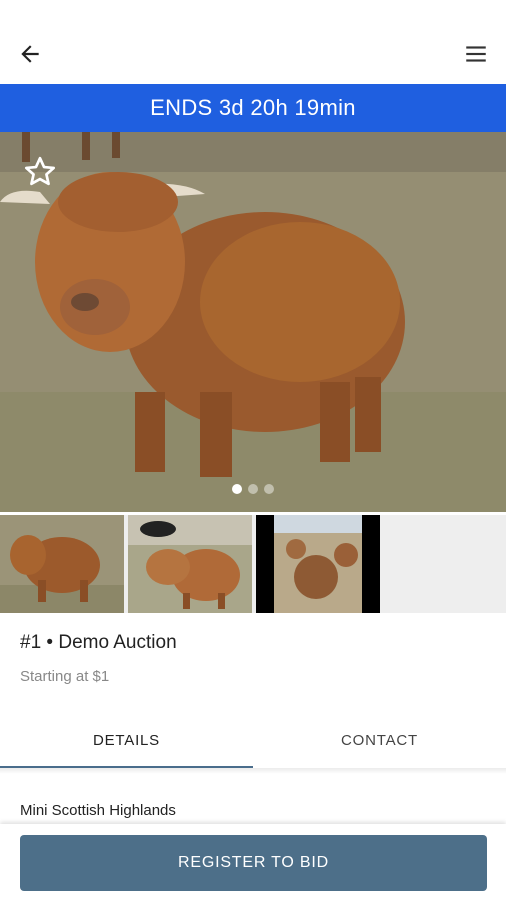 This screenshot has height=900, width=506. I want to click on arrow-left-icon, so click(30, 54).